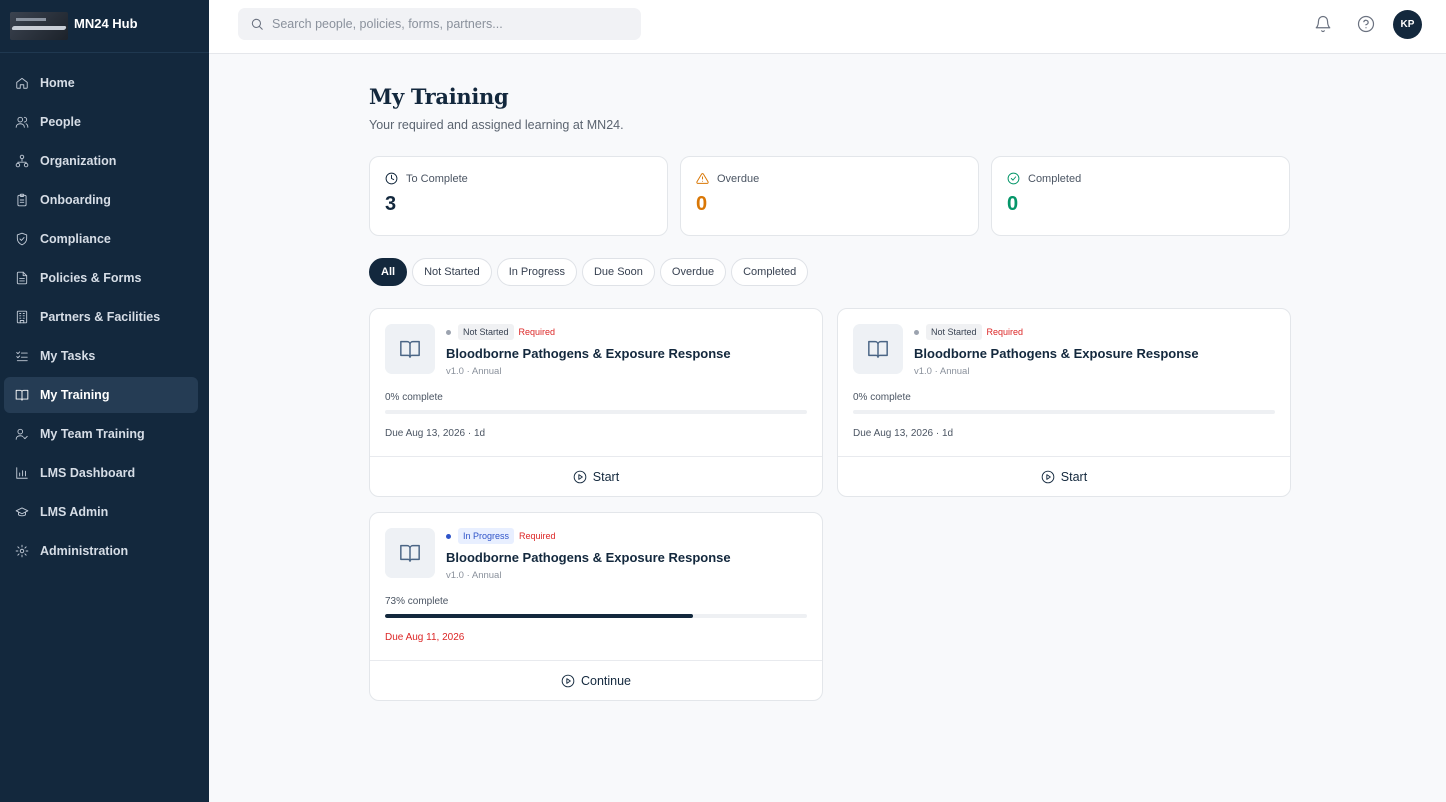  I want to click on sidebar-item-home: Home, so click(101, 83).